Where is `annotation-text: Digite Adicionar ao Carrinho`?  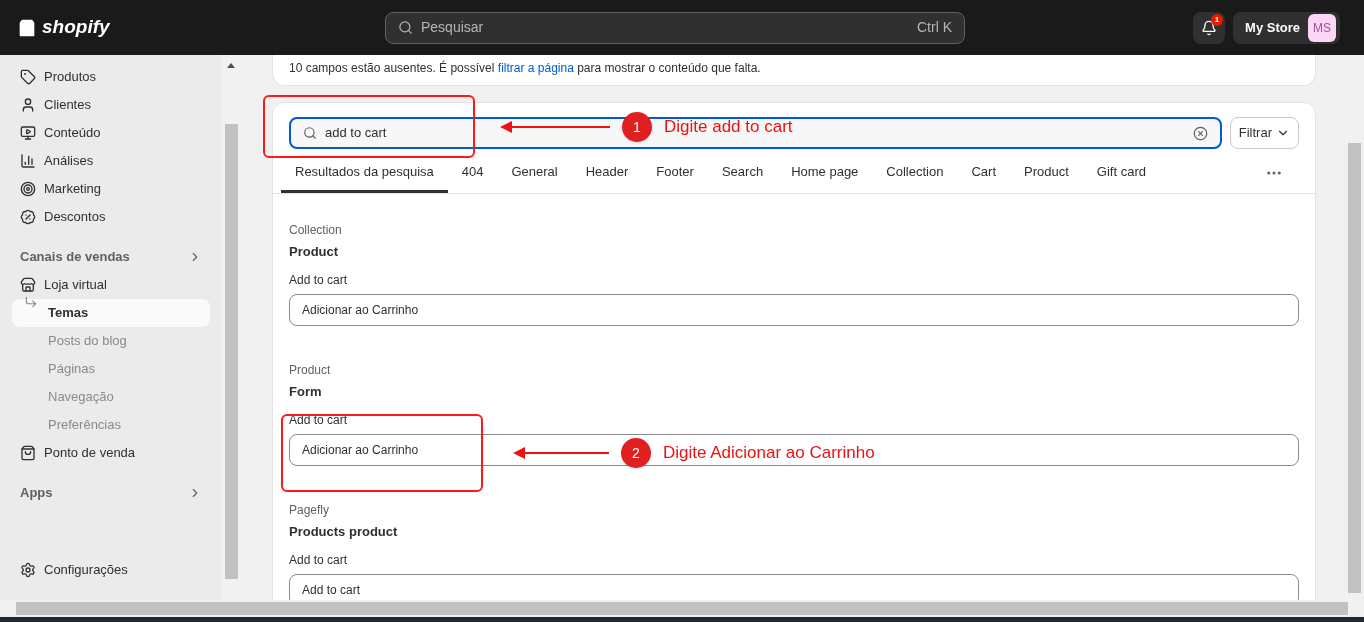
annotation-text: Digite Adicionar ao Carrinho is located at coordinates (769, 453).